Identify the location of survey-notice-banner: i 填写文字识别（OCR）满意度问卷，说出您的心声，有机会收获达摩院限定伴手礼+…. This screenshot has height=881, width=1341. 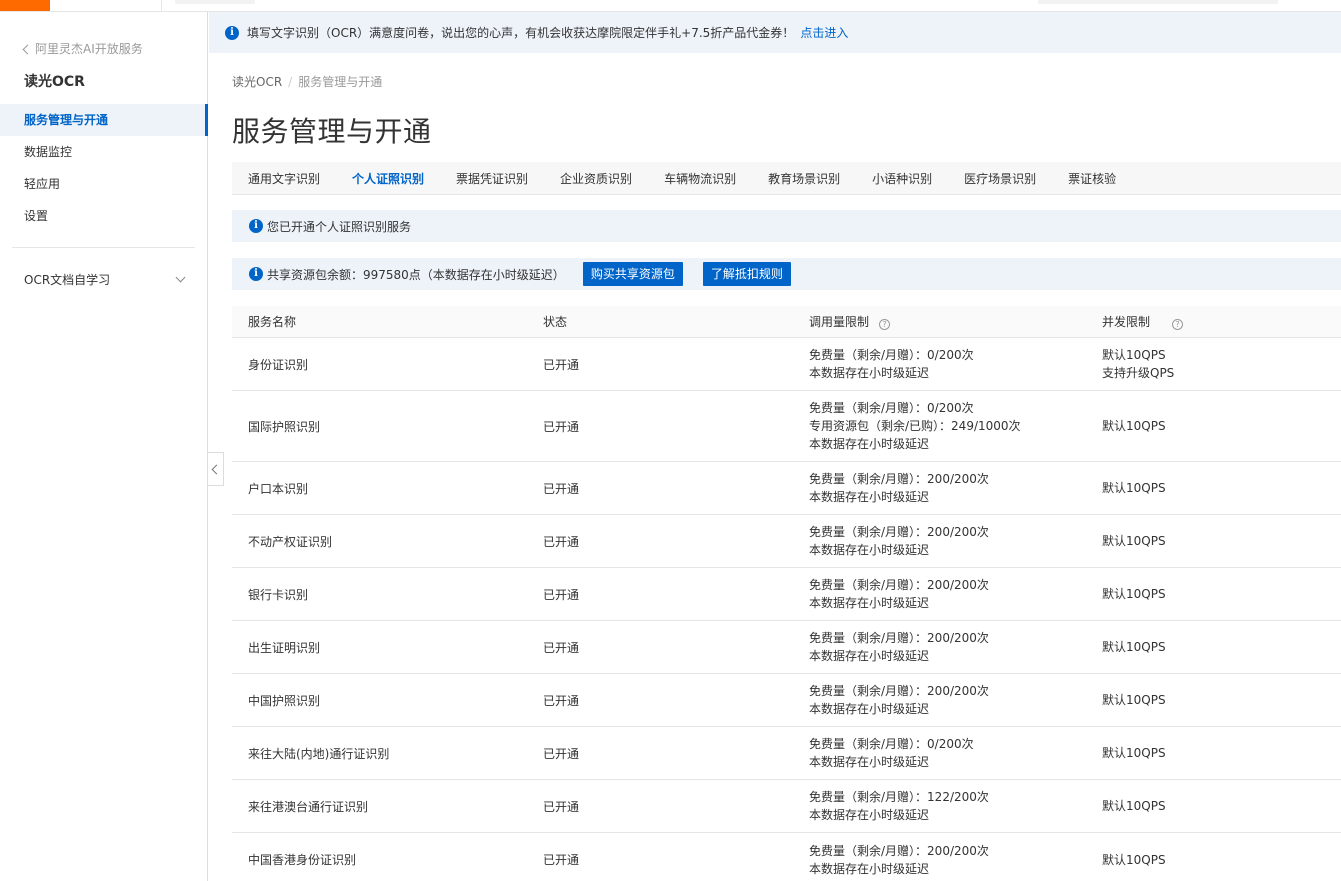
(775, 32).